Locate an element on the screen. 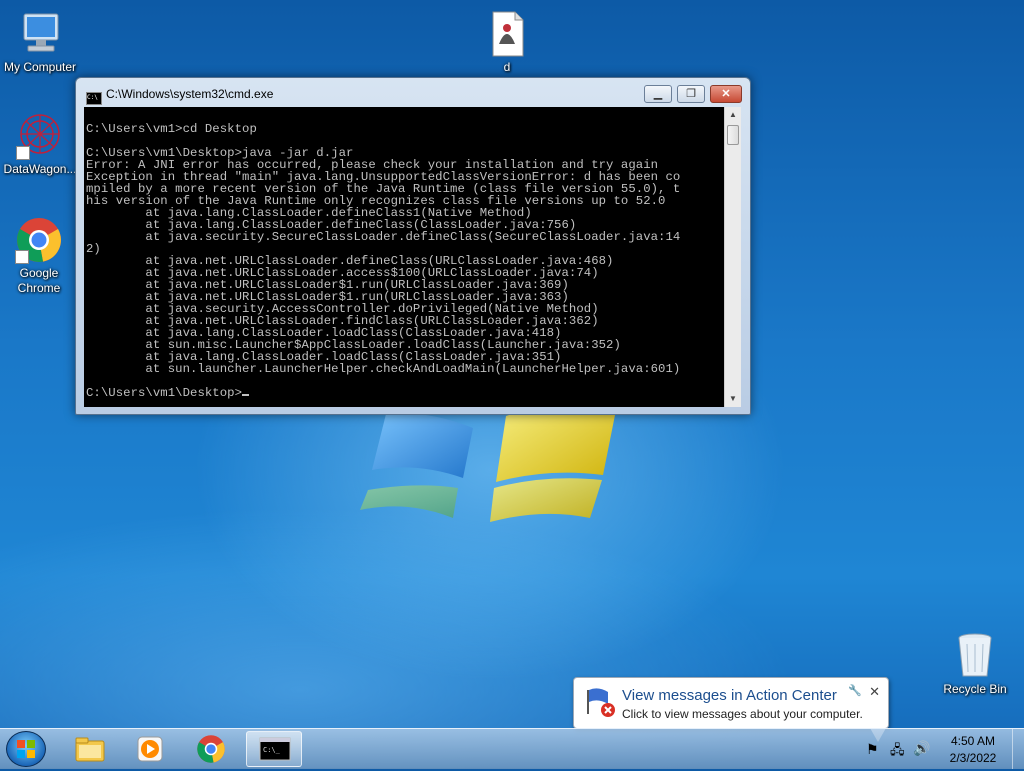  minimize-icon: ▁ is located at coordinates (658, 94).